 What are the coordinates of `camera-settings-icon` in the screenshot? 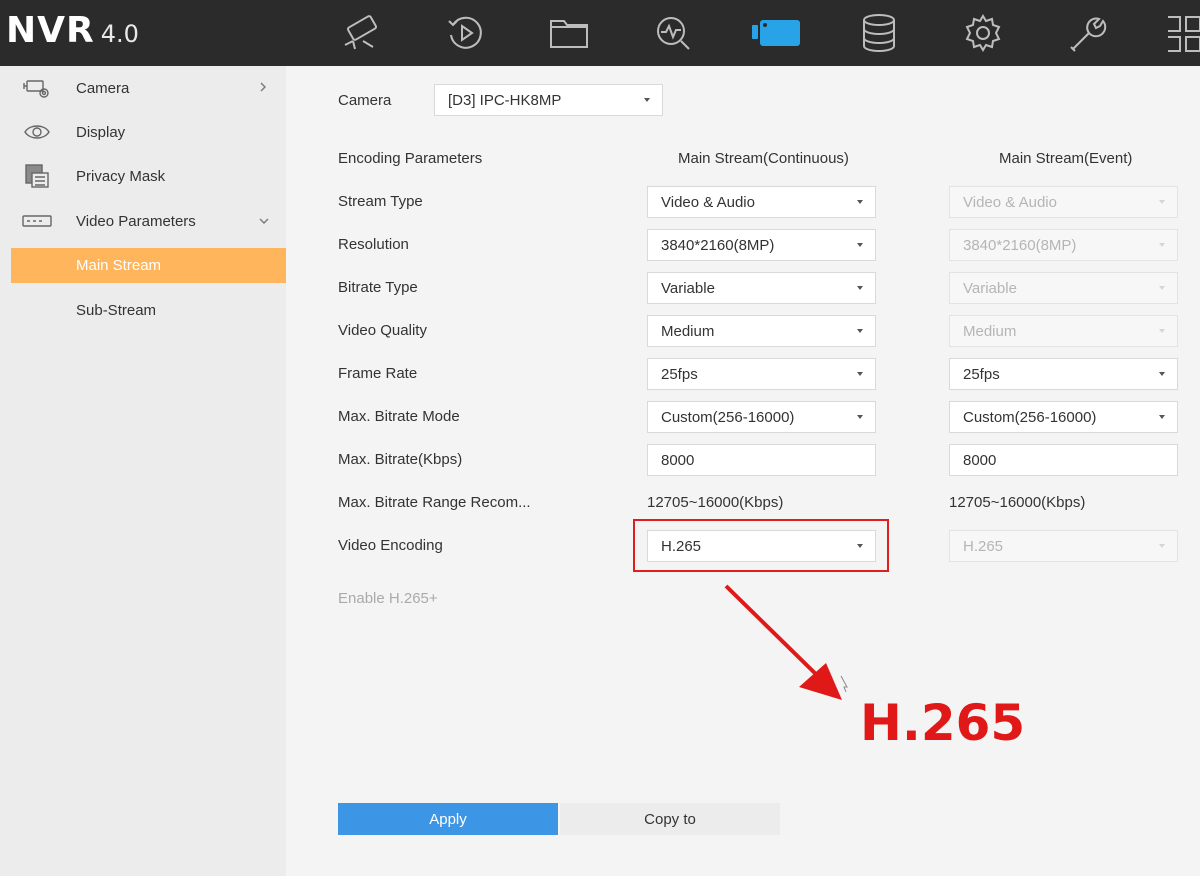 It's located at (37, 88).